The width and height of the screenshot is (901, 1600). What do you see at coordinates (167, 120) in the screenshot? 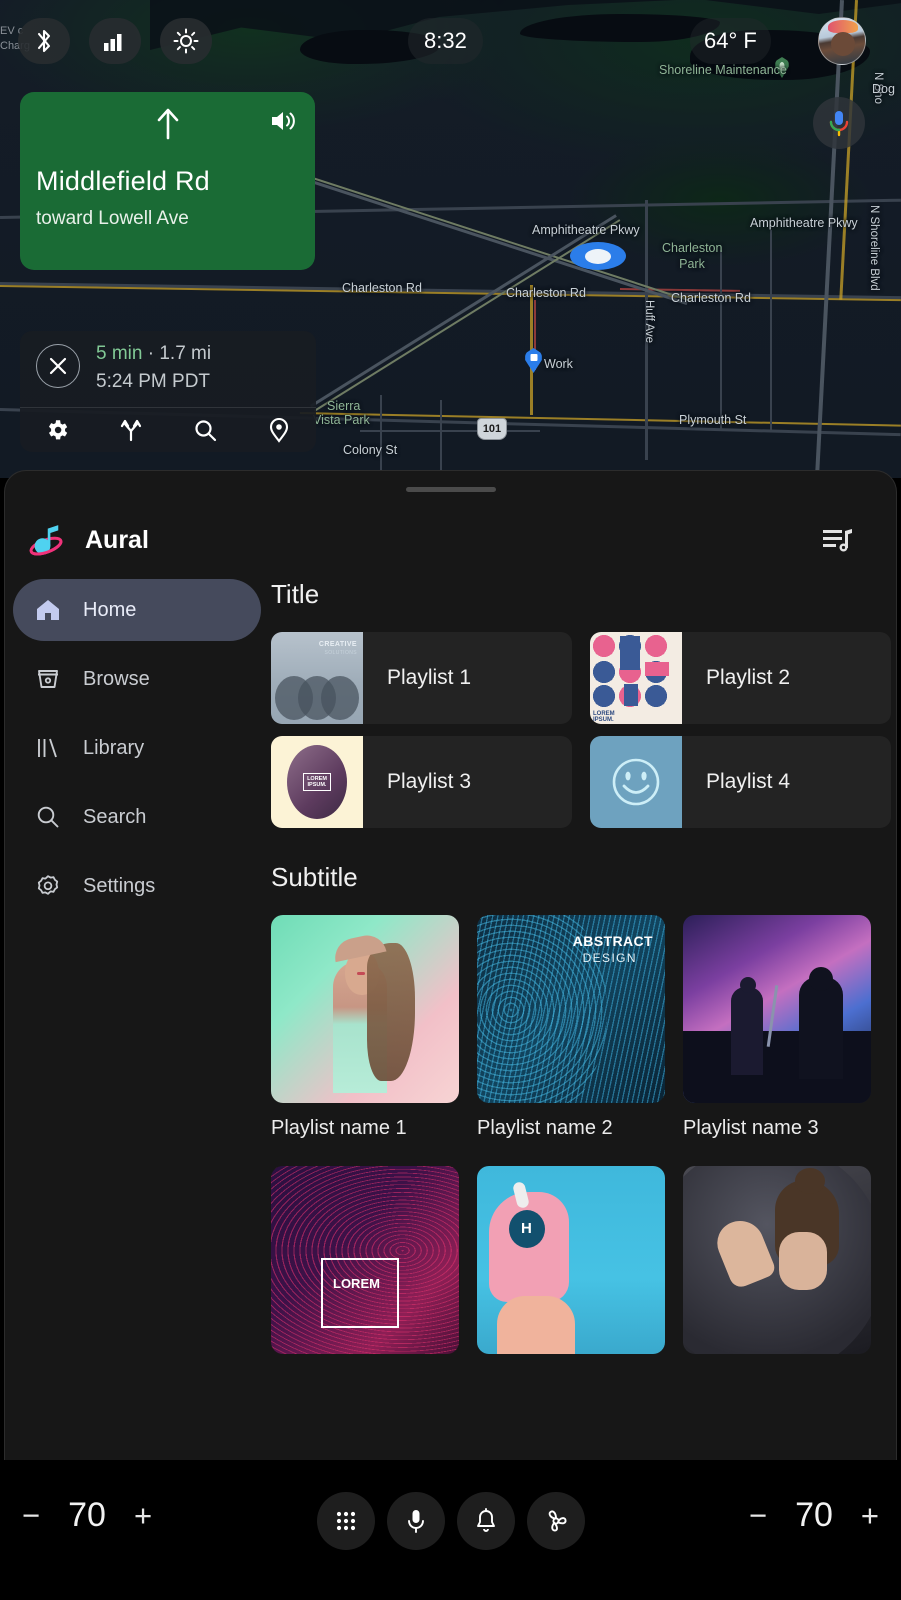
I see `navigation-card-icons` at bounding box center [167, 120].